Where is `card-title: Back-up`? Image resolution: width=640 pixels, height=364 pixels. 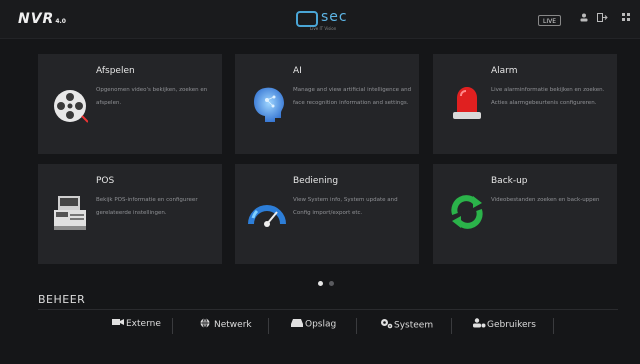 card-title: Back-up is located at coordinates (509, 181).